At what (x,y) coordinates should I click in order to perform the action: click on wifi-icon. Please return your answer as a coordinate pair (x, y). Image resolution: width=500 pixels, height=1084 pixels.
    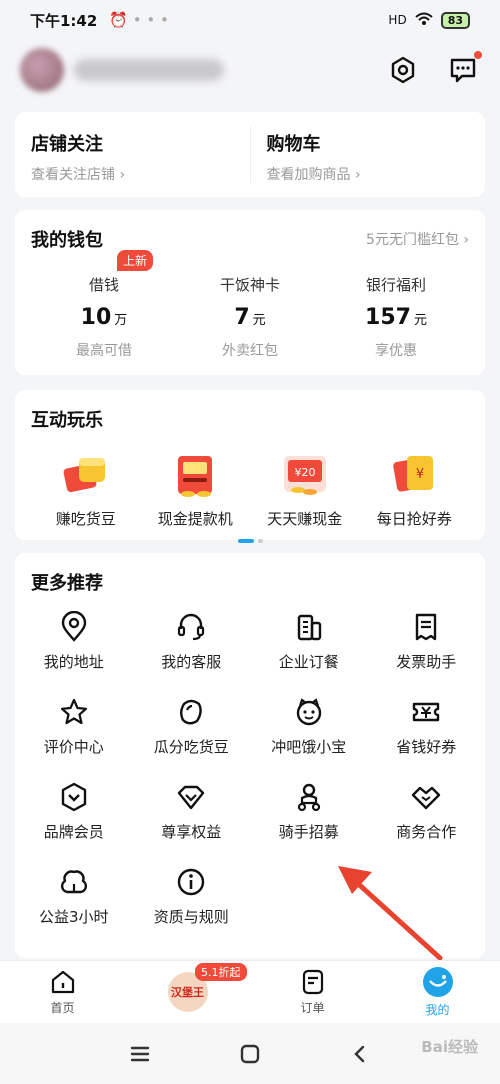
    Looking at the image, I should click on (424, 20).